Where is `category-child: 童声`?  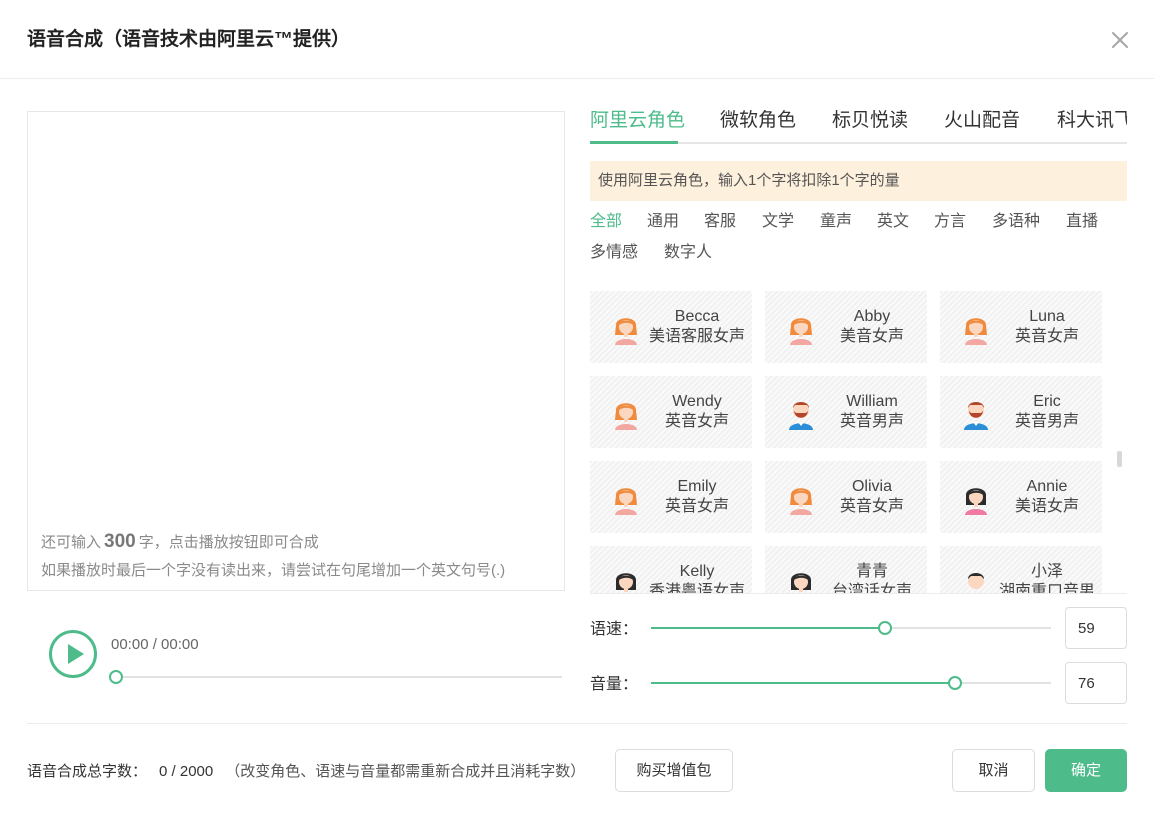 category-child: 童声 is located at coordinates (836, 222).